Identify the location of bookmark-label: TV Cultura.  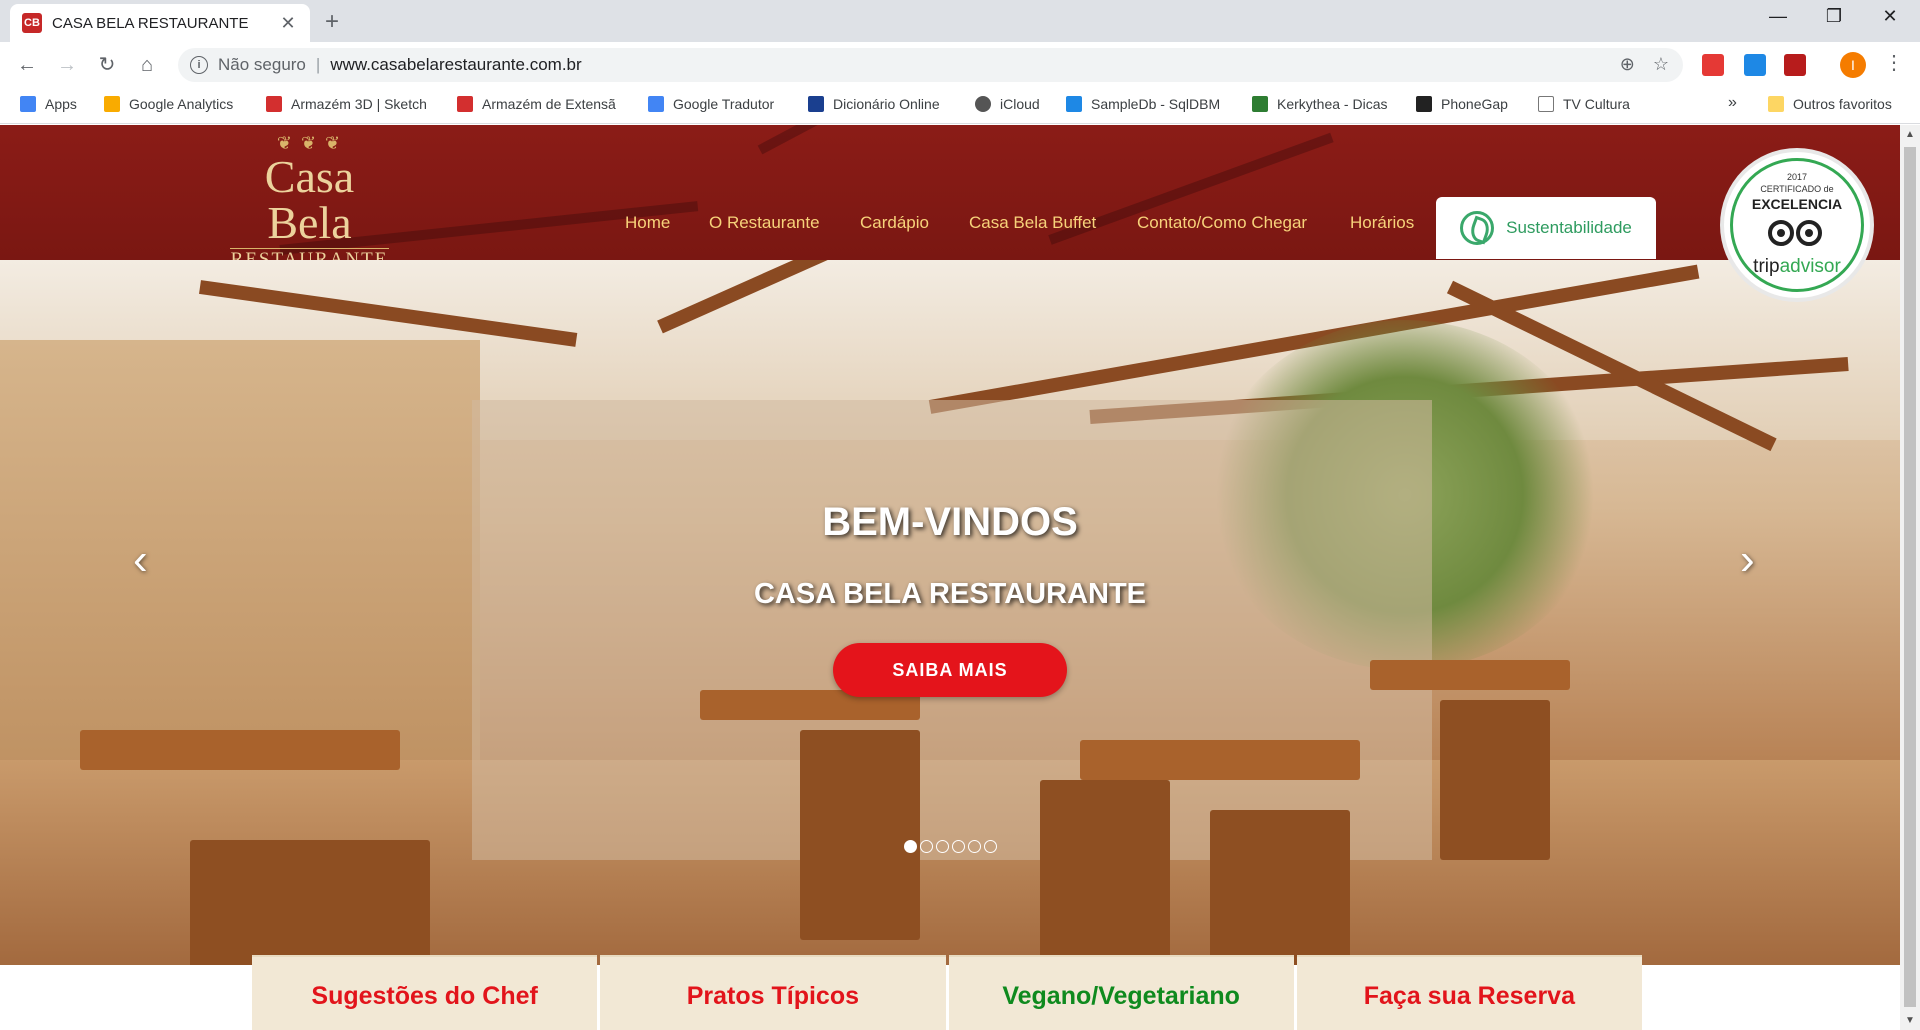
(1596, 104).